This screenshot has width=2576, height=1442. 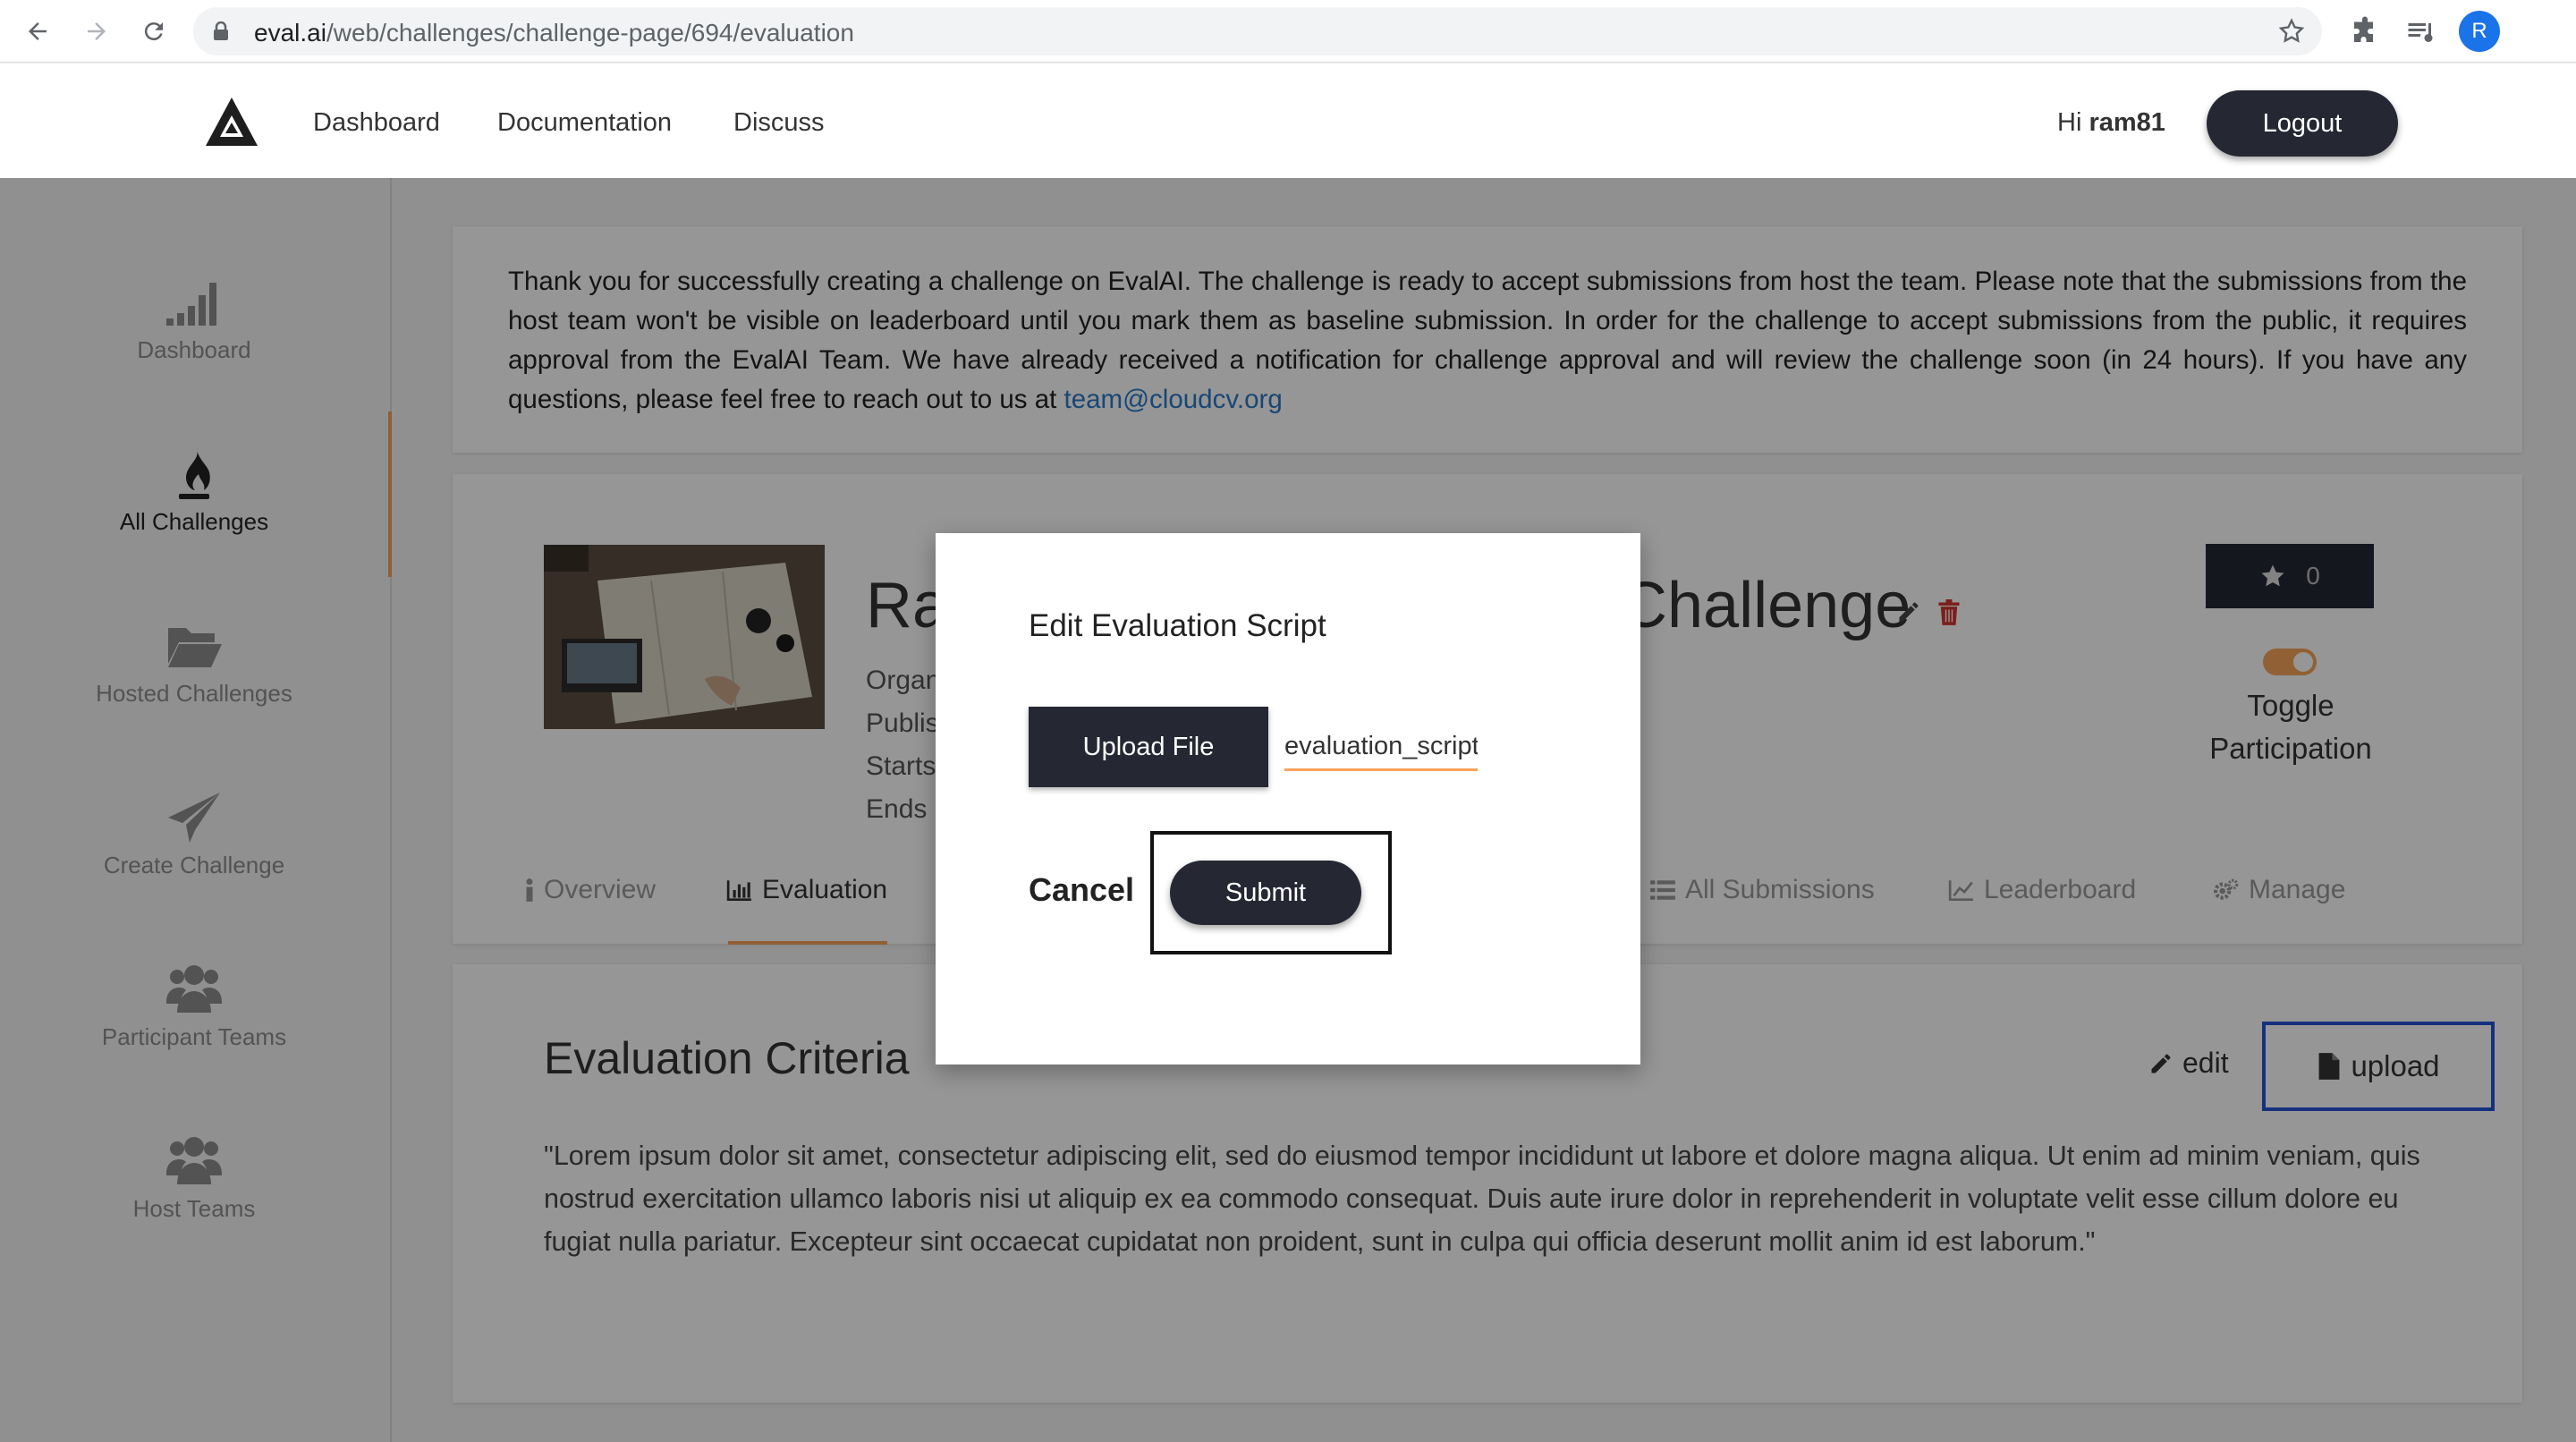 I want to click on arrow-right-icon, so click(x=97, y=31).